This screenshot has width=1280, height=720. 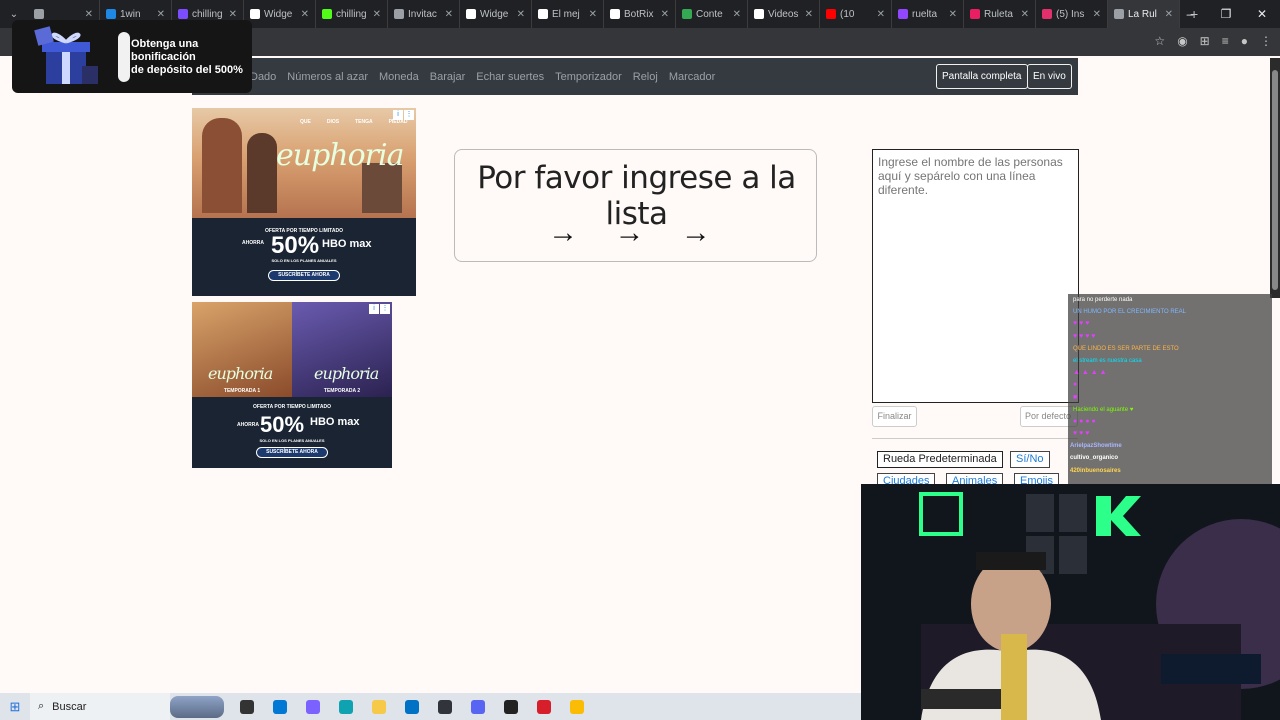 What do you see at coordinates (41, 706) in the screenshot?
I see `search-icon: ⌕` at bounding box center [41, 706].